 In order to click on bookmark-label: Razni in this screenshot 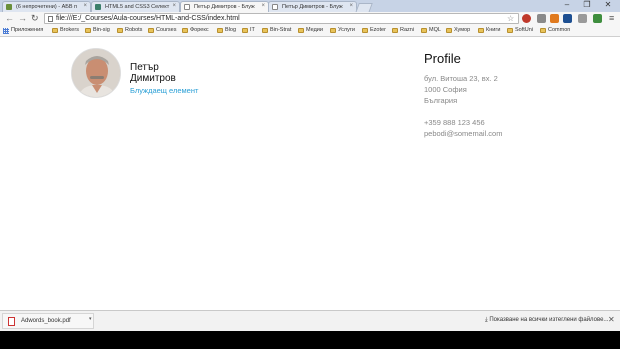, I will do `click(407, 30)`.